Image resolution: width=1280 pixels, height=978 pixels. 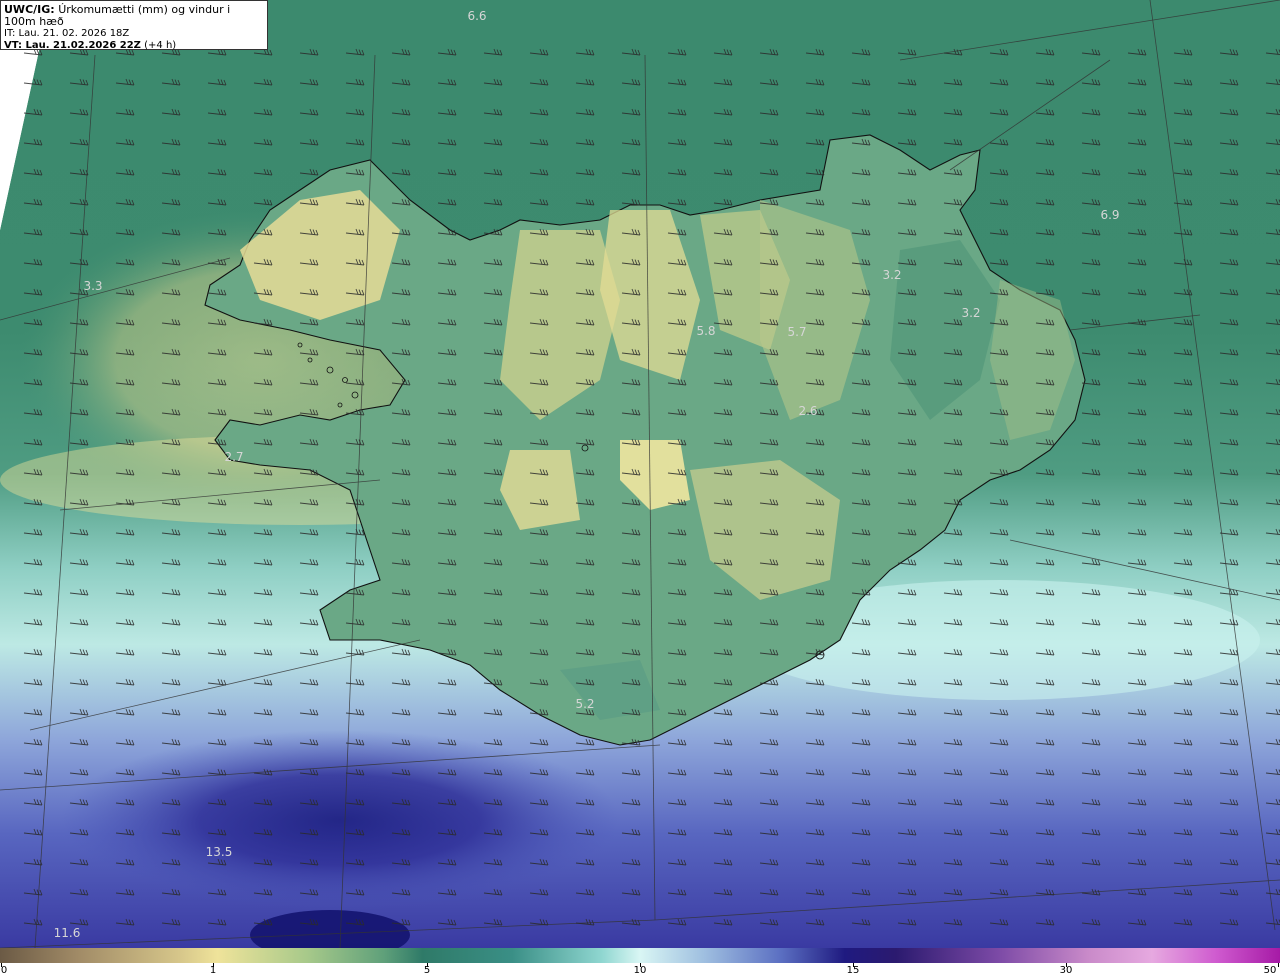 What do you see at coordinates (1066, 970) in the screenshot?
I see `colorbar-tick-label: 30` at bounding box center [1066, 970].